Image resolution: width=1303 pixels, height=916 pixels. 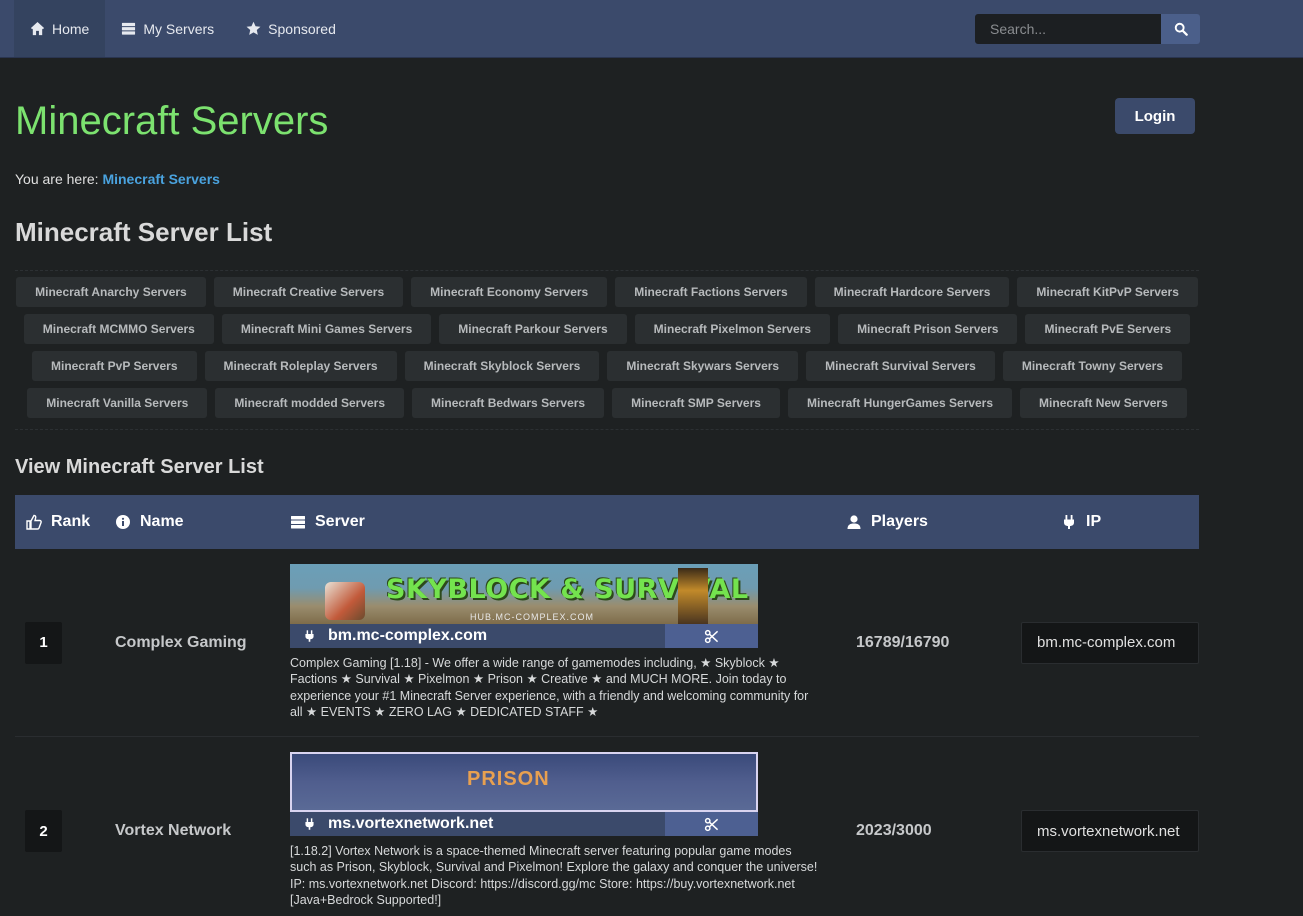 What do you see at coordinates (928, 329) in the screenshot?
I see `category-tag: Minecraft Prison Servers` at bounding box center [928, 329].